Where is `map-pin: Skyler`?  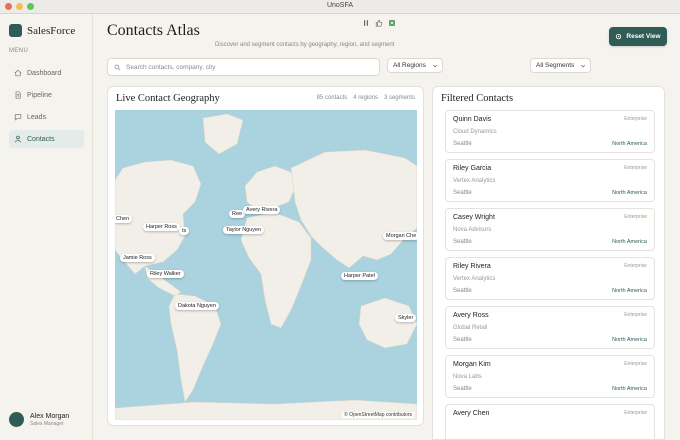
map-pin: Skyler is located at coordinates (406, 318).